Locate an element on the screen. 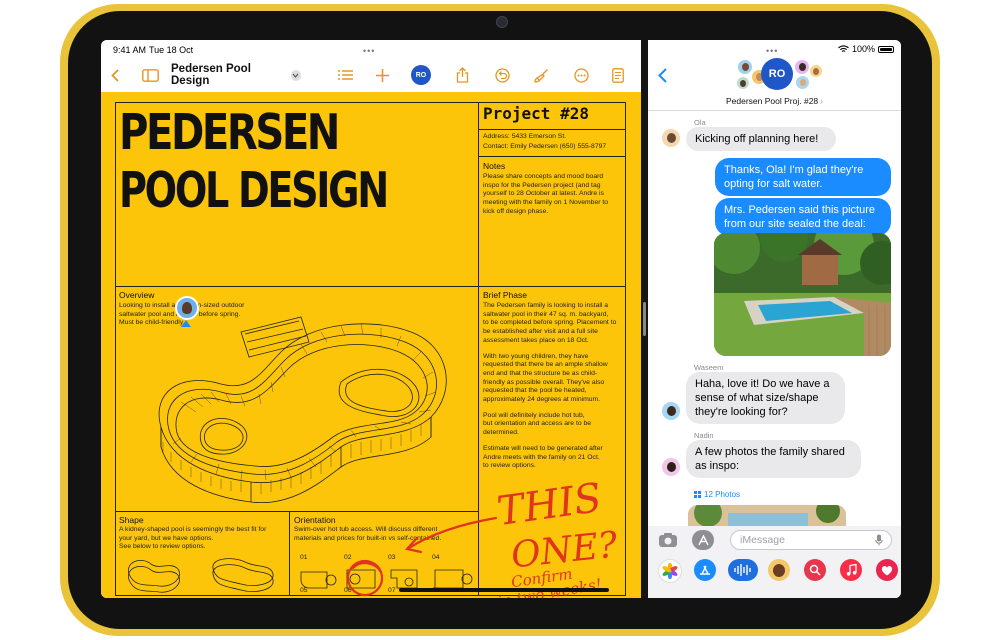 The image size is (1000, 640). appstore-app-icon is located at coordinates (705, 570).